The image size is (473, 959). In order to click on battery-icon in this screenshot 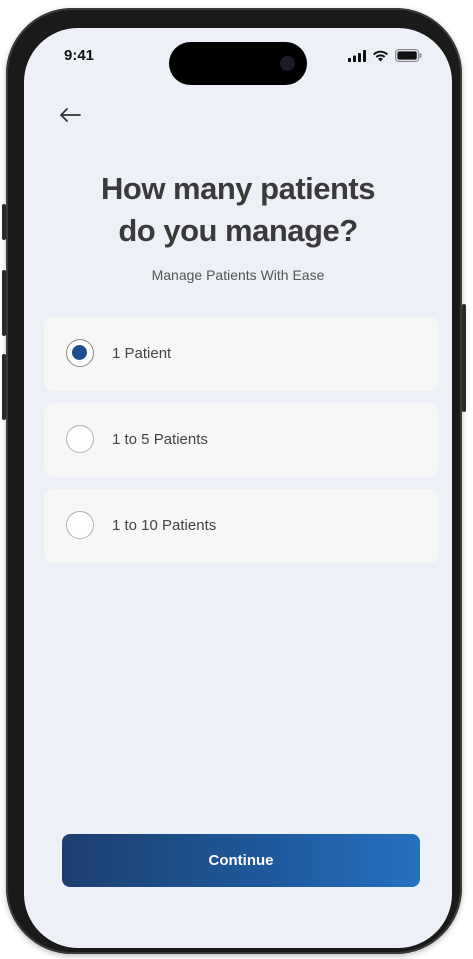, I will do `click(408, 55)`.